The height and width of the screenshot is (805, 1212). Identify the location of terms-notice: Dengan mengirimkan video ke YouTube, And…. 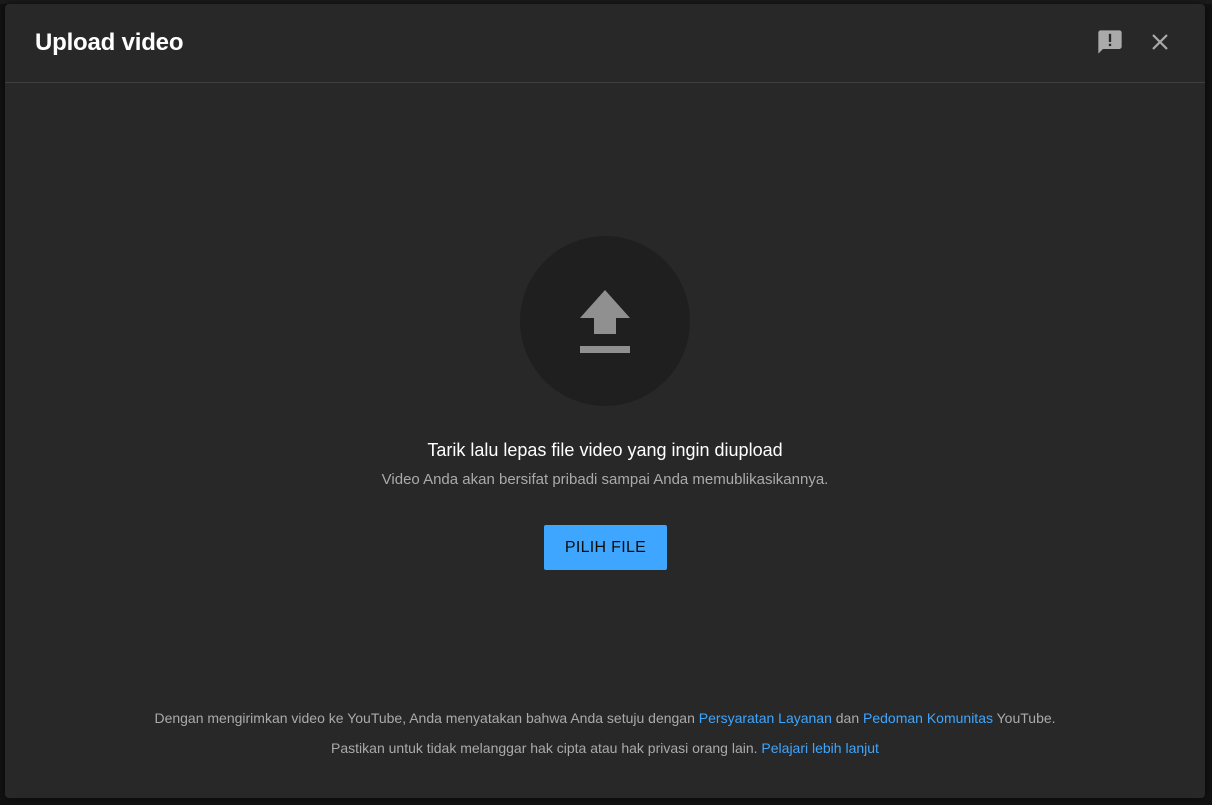
(605, 718).